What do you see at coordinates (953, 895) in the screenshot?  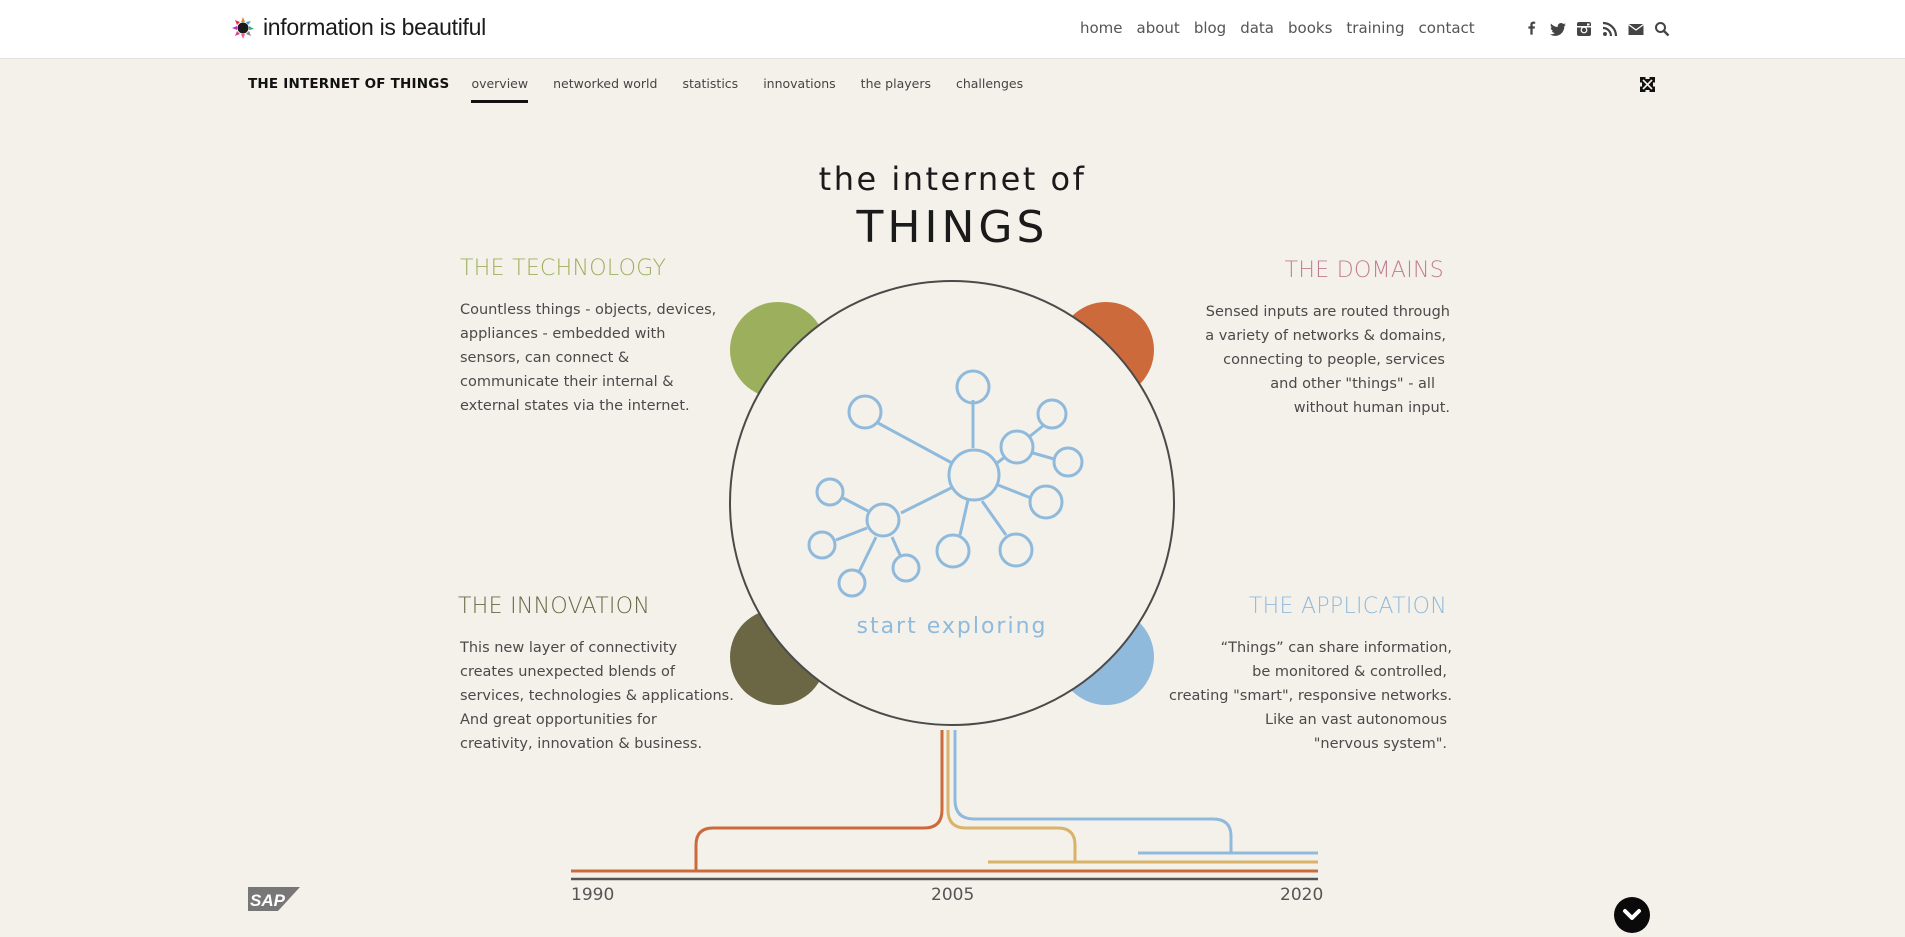 I see `timeline-label-2005: 2005` at bounding box center [953, 895].